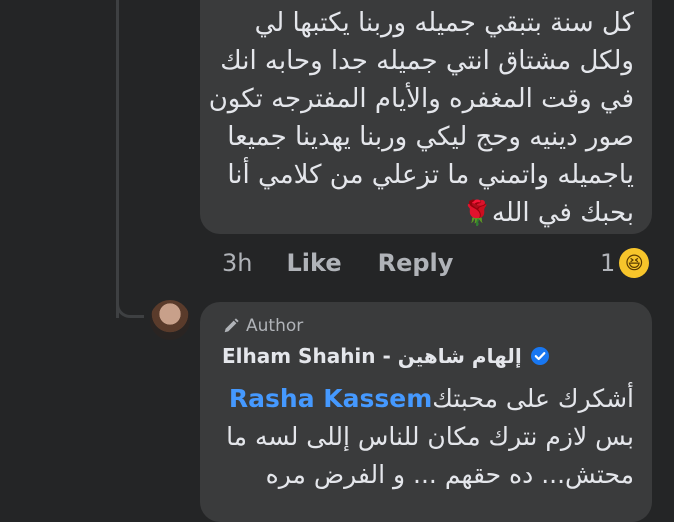 The width and height of the screenshot is (674, 522). What do you see at coordinates (634, 263) in the screenshot?
I see `haha-reaction-icon: 😆` at bounding box center [634, 263].